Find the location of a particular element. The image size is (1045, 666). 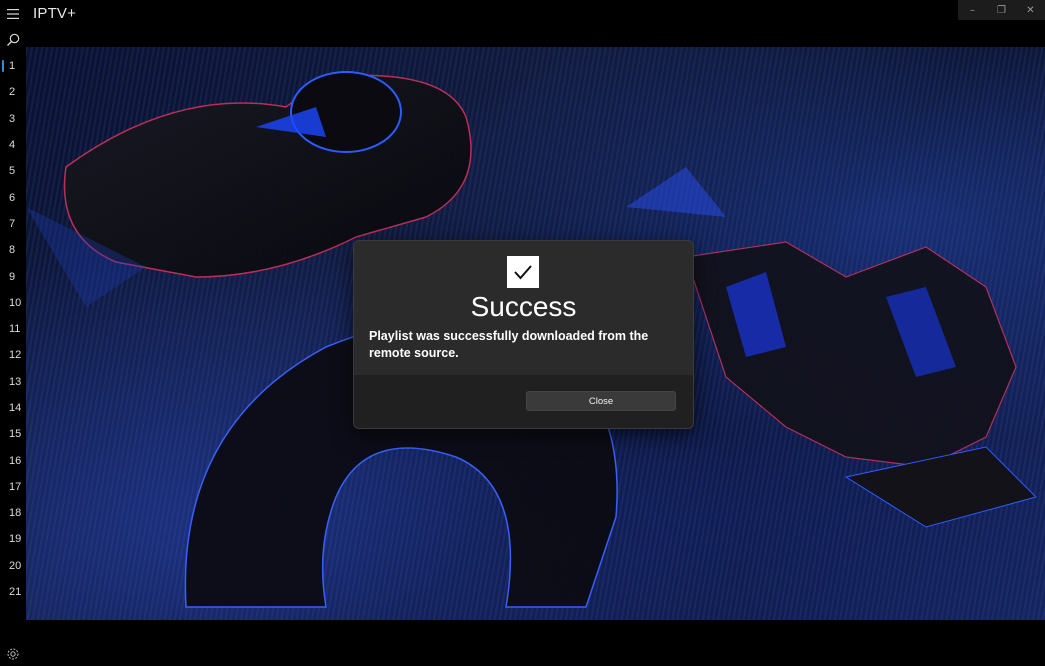

channel-item-16: 16 is located at coordinates (13, 460).